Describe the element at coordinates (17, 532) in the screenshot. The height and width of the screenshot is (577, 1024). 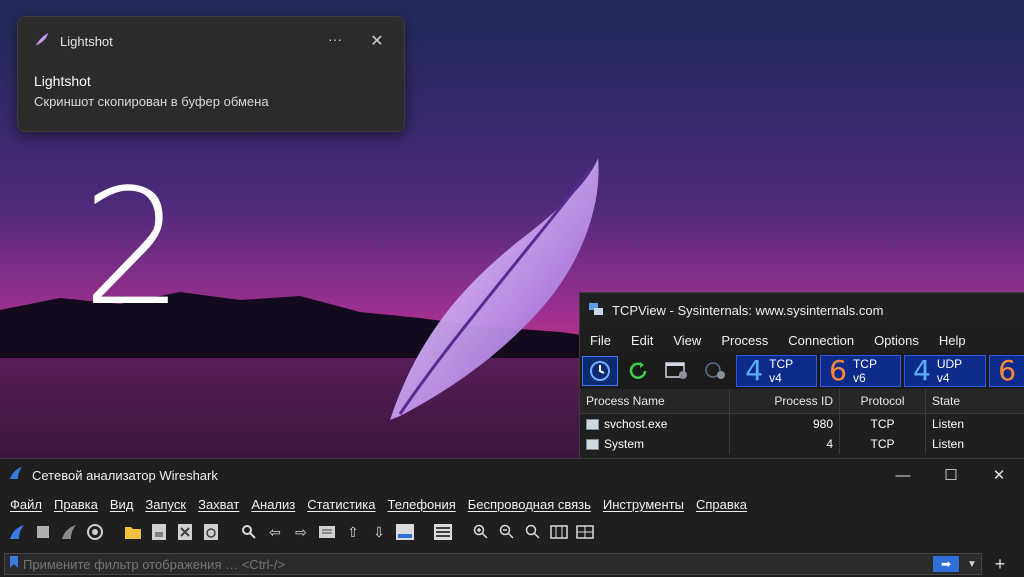
I see `start-capture-icon` at that location.